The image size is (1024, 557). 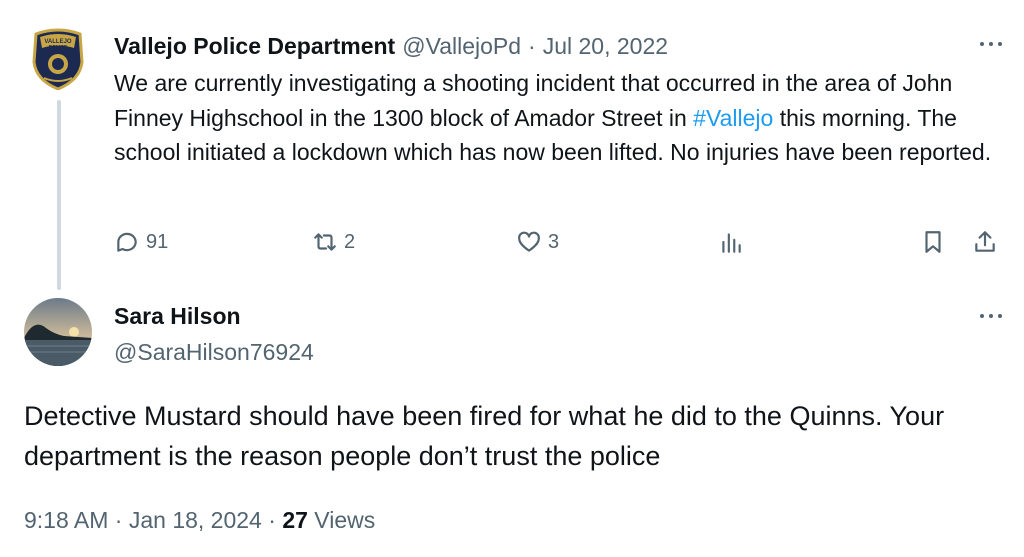 What do you see at coordinates (295, 520) in the screenshot?
I see `views-count: 27` at bounding box center [295, 520].